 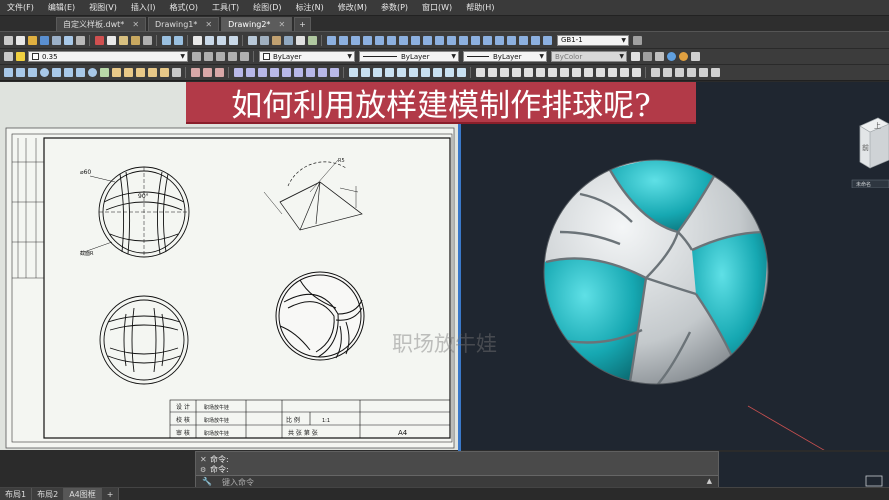 What do you see at coordinates (437, 7) in the screenshot?
I see `menu-window: 窗口(W)` at bounding box center [437, 7].